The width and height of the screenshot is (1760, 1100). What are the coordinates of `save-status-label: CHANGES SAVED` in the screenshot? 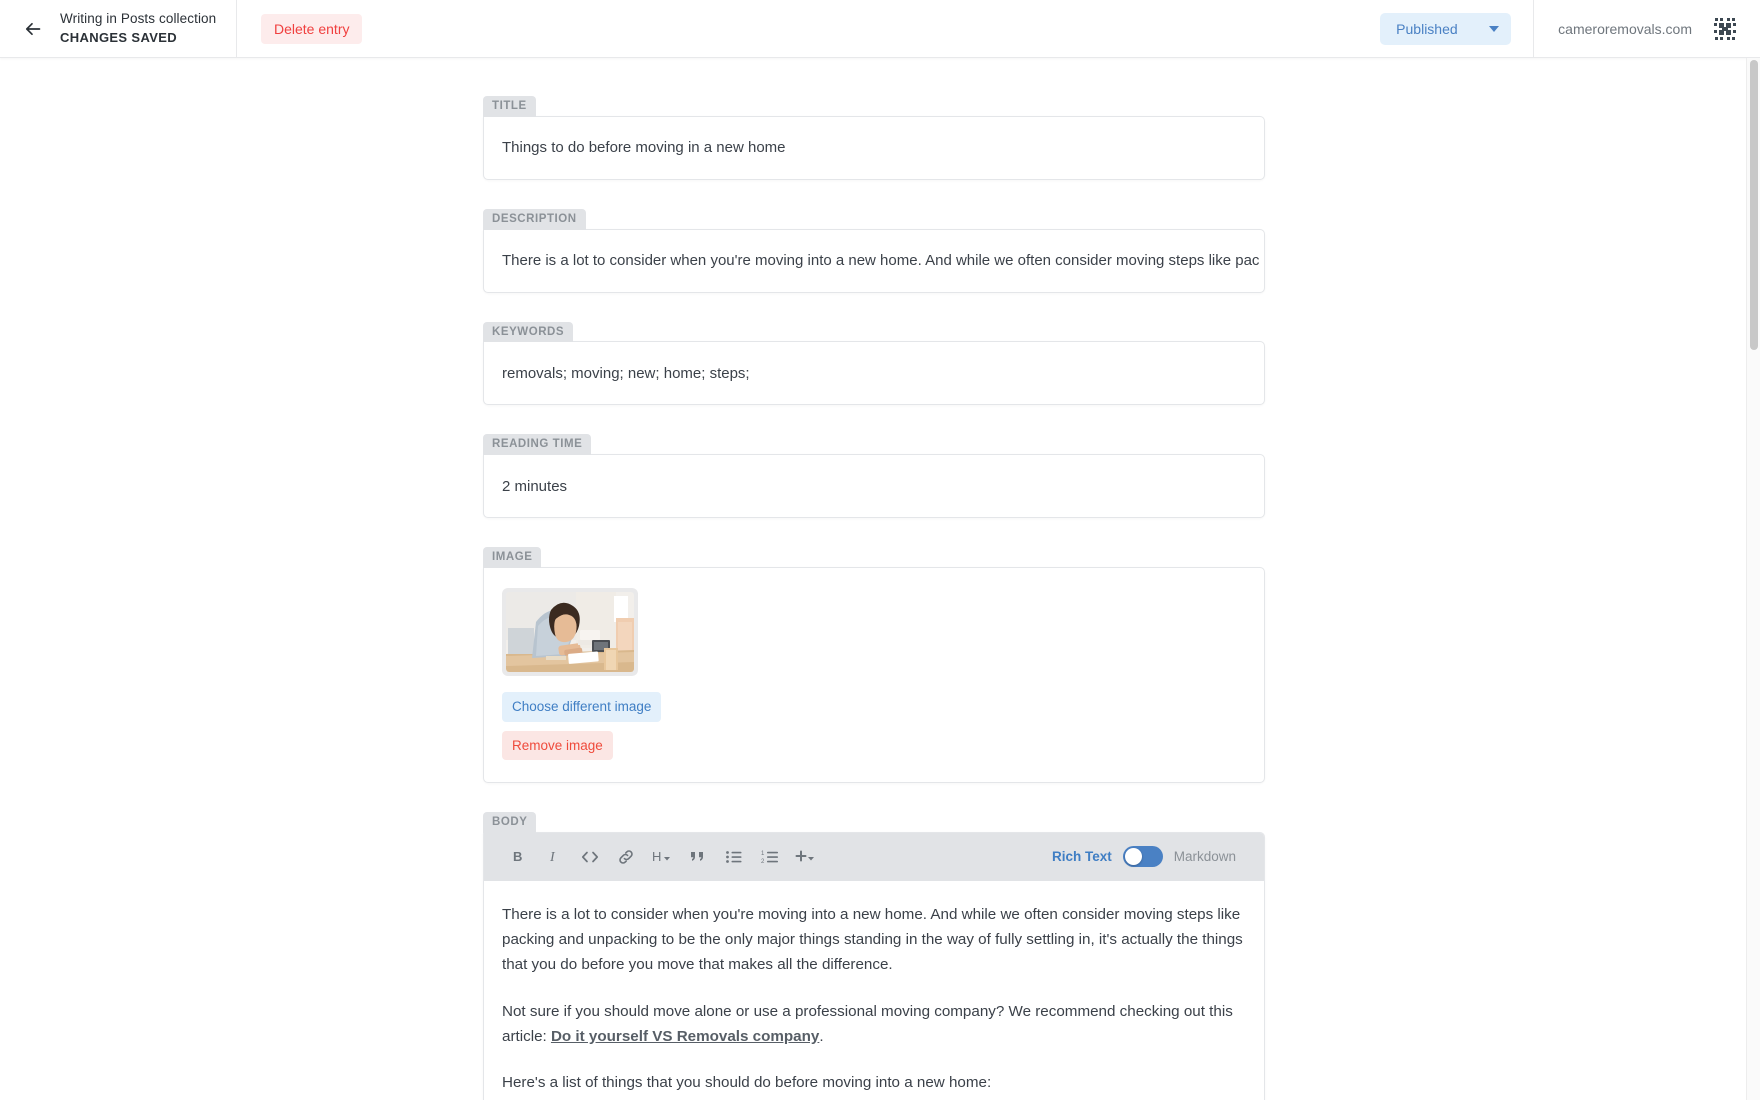 It's located at (118, 37).